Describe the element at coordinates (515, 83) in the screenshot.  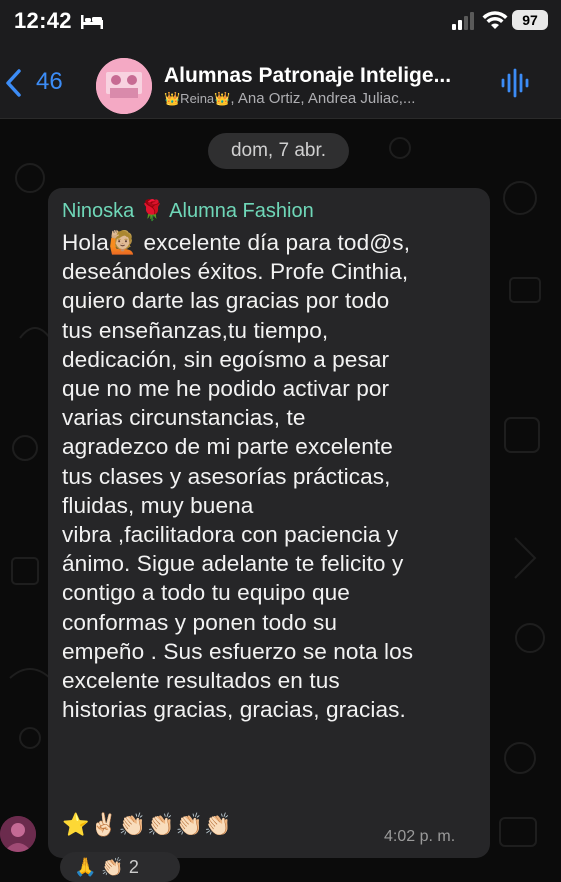
I see `voice-chat-icon` at that location.